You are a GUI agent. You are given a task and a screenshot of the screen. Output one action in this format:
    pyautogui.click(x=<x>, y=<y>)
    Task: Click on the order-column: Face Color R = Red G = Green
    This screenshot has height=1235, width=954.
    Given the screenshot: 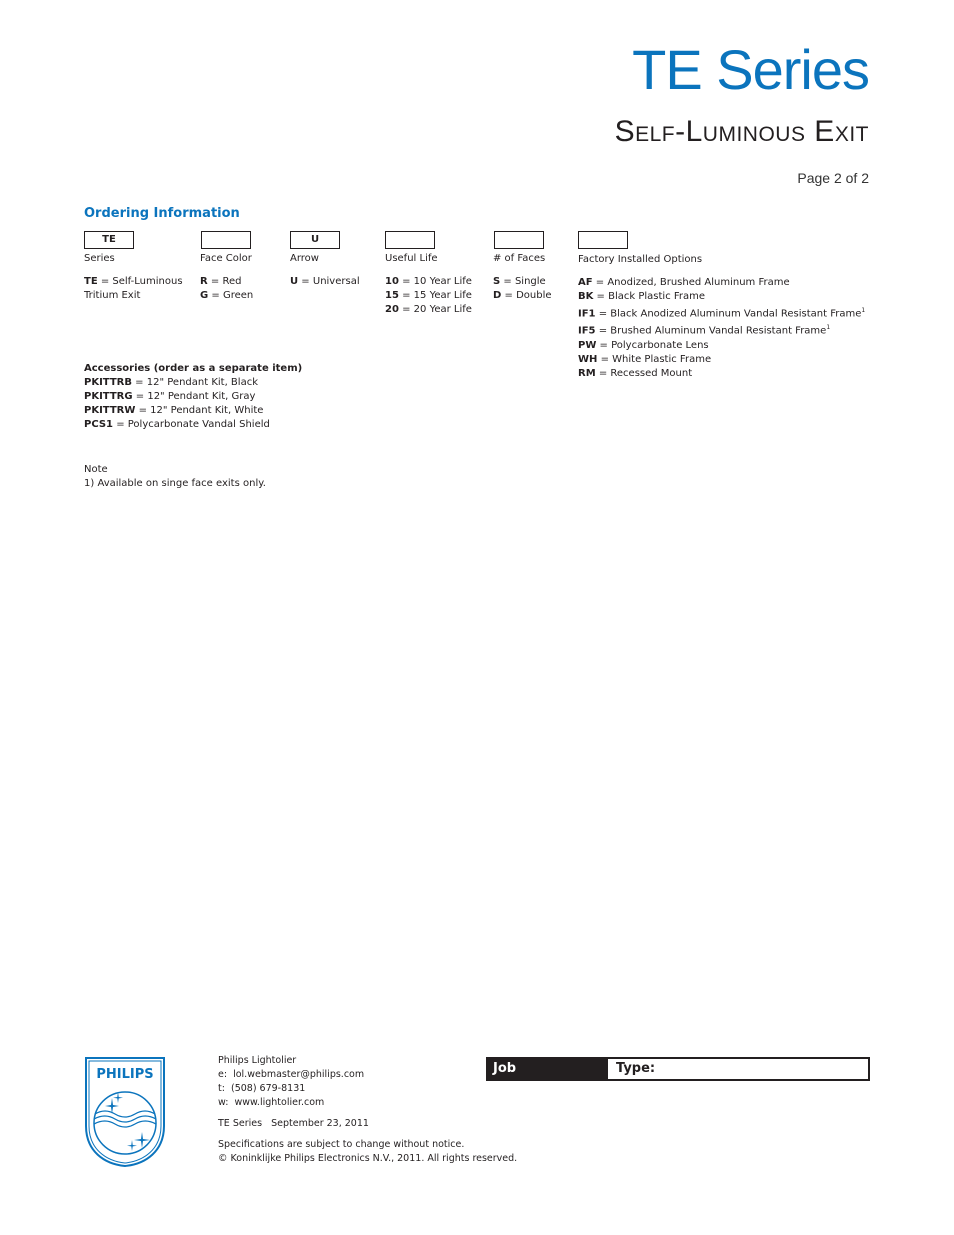 What is the action you would take?
    pyautogui.click(x=226, y=267)
    